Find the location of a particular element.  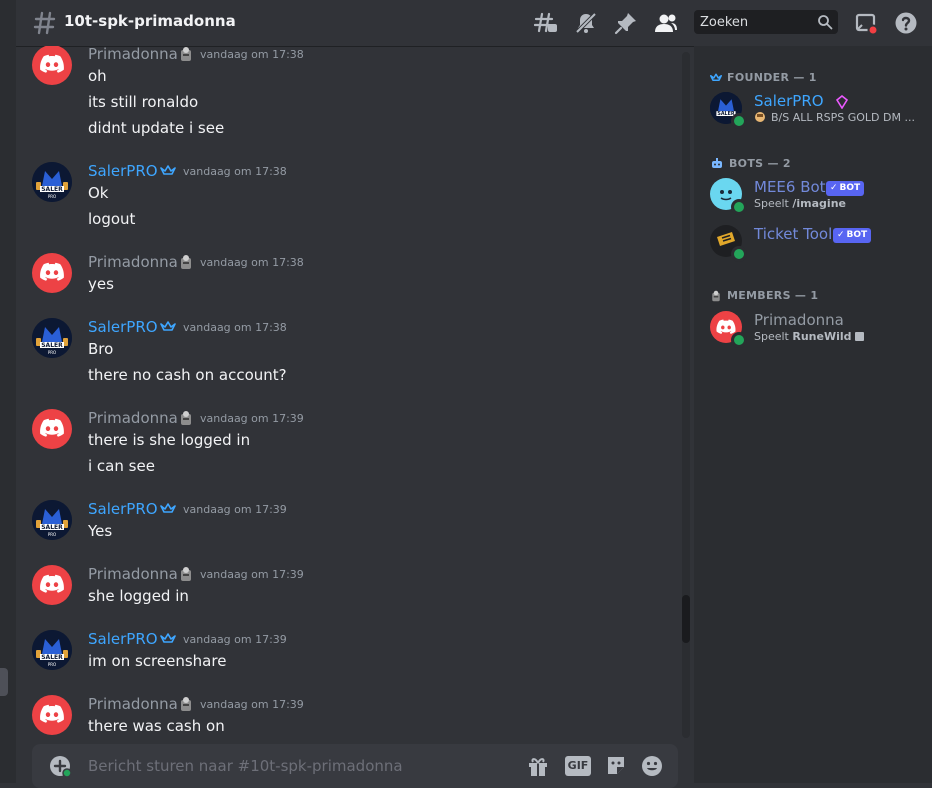

member-name: Ticket Tool is located at coordinates (793, 234).